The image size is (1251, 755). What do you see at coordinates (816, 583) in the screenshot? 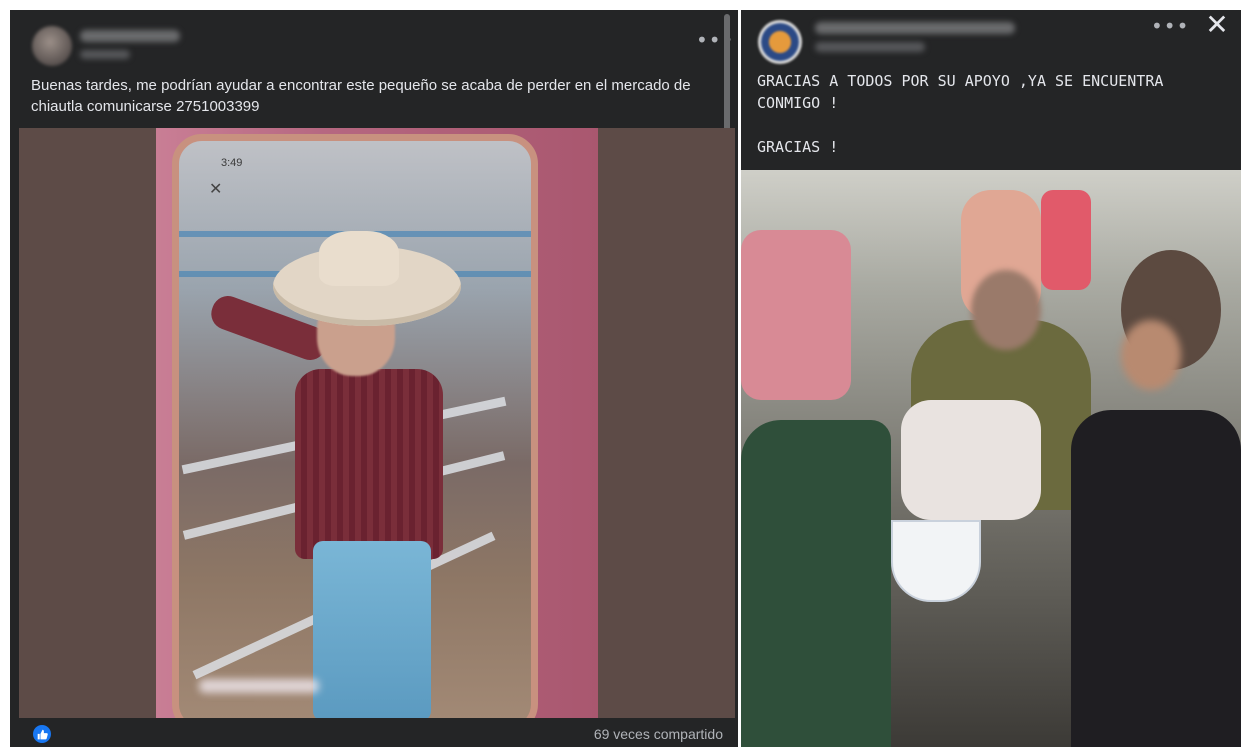
I see `person-green-foreground` at bounding box center [816, 583].